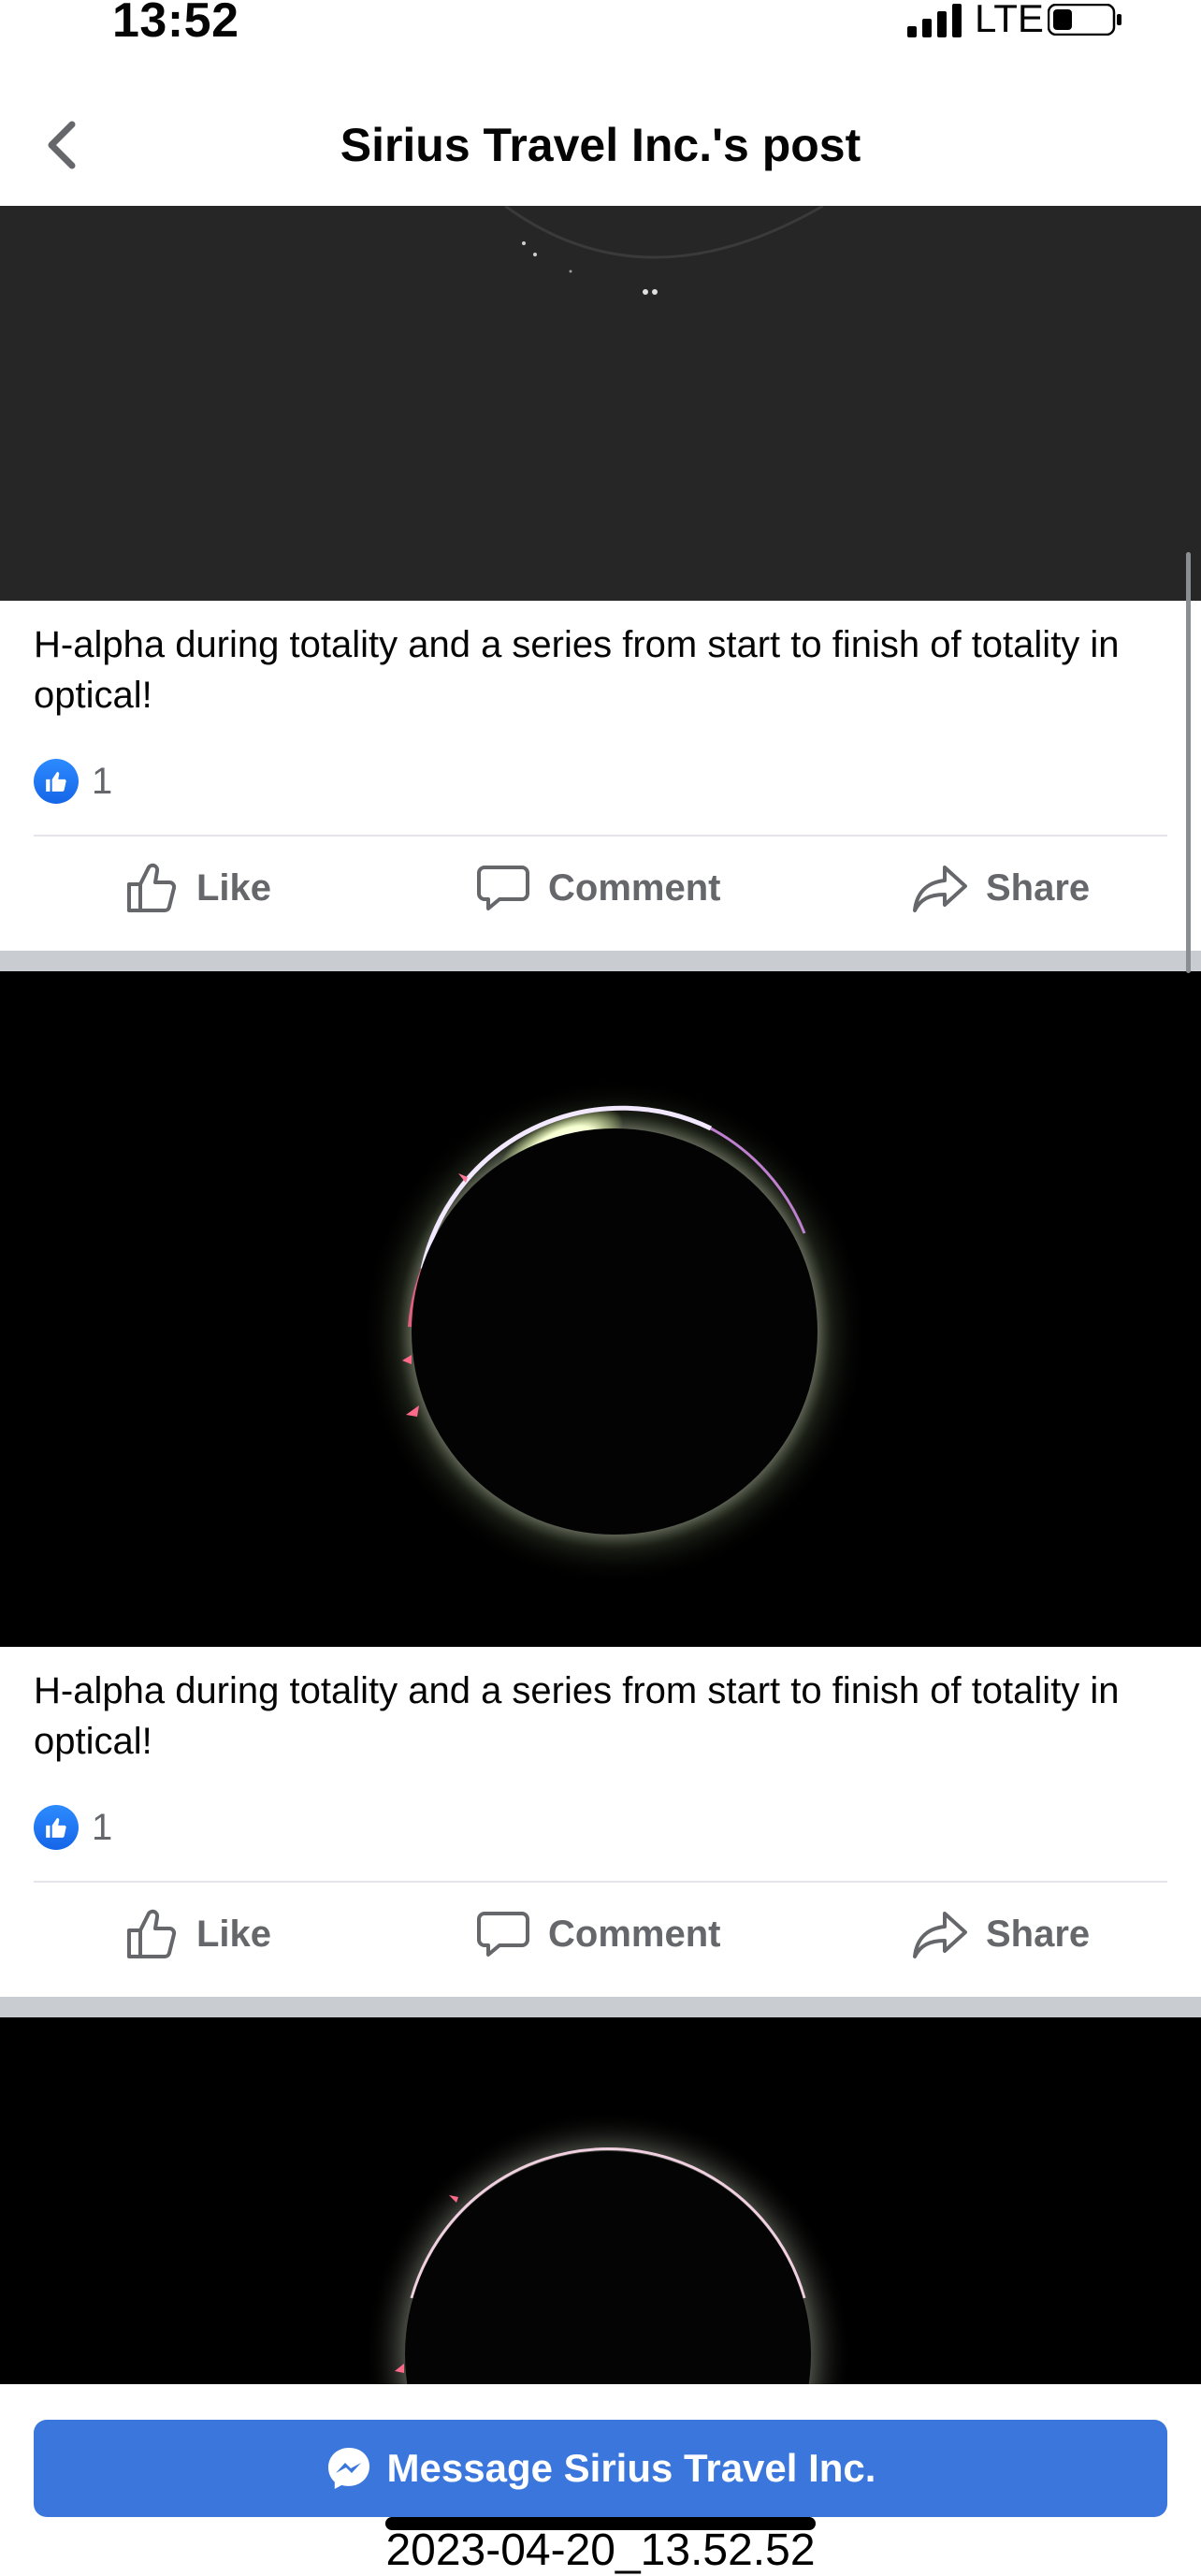 The height and width of the screenshot is (2576, 1201). I want to click on messenger-icon, so click(348, 2468).